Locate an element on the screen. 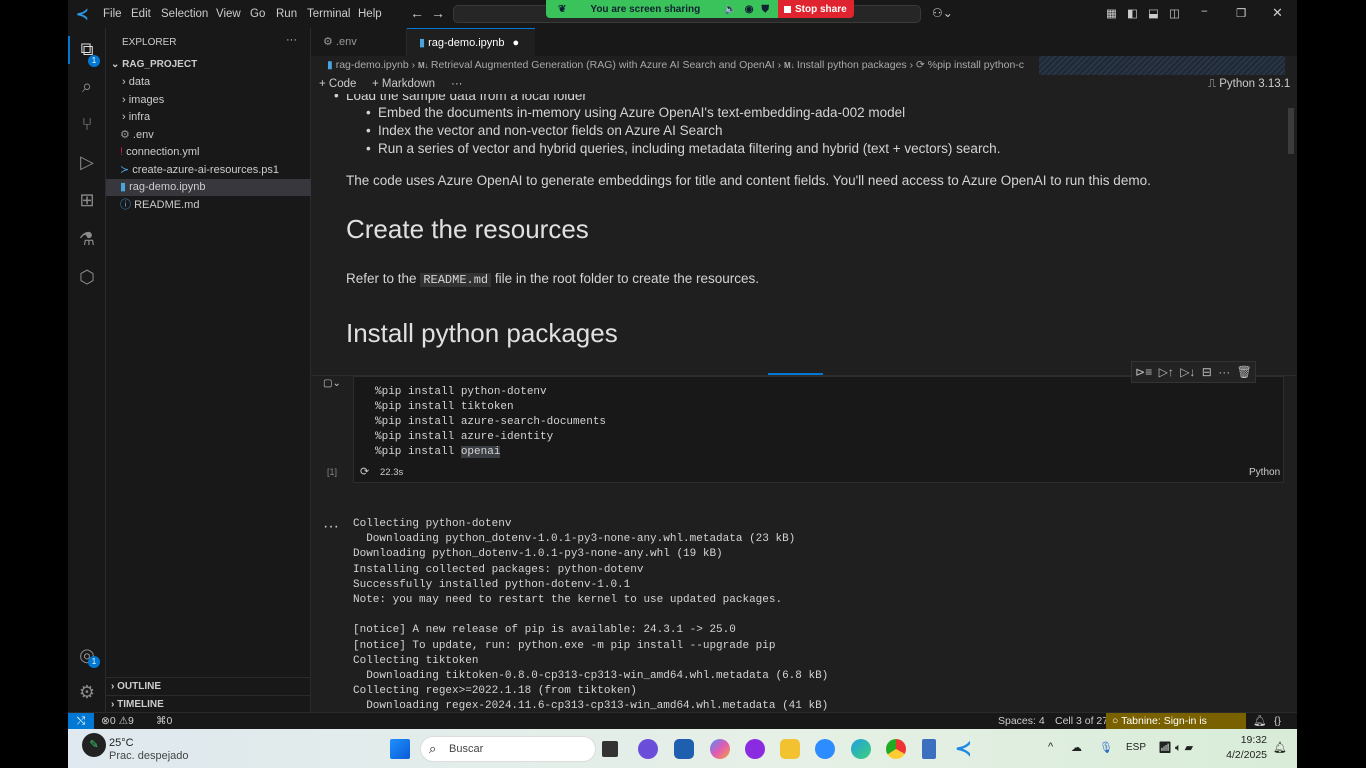 This screenshot has height=768, width=1366. source-control-icon: ⑂ is located at coordinates (87, 124).